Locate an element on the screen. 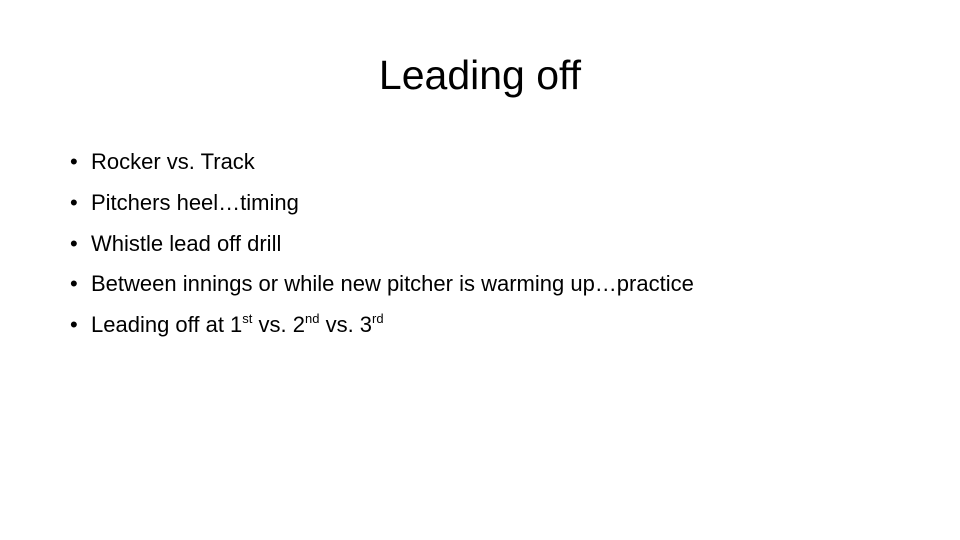  bullet-item: • Whistle lead off drill is located at coordinates (382, 246).